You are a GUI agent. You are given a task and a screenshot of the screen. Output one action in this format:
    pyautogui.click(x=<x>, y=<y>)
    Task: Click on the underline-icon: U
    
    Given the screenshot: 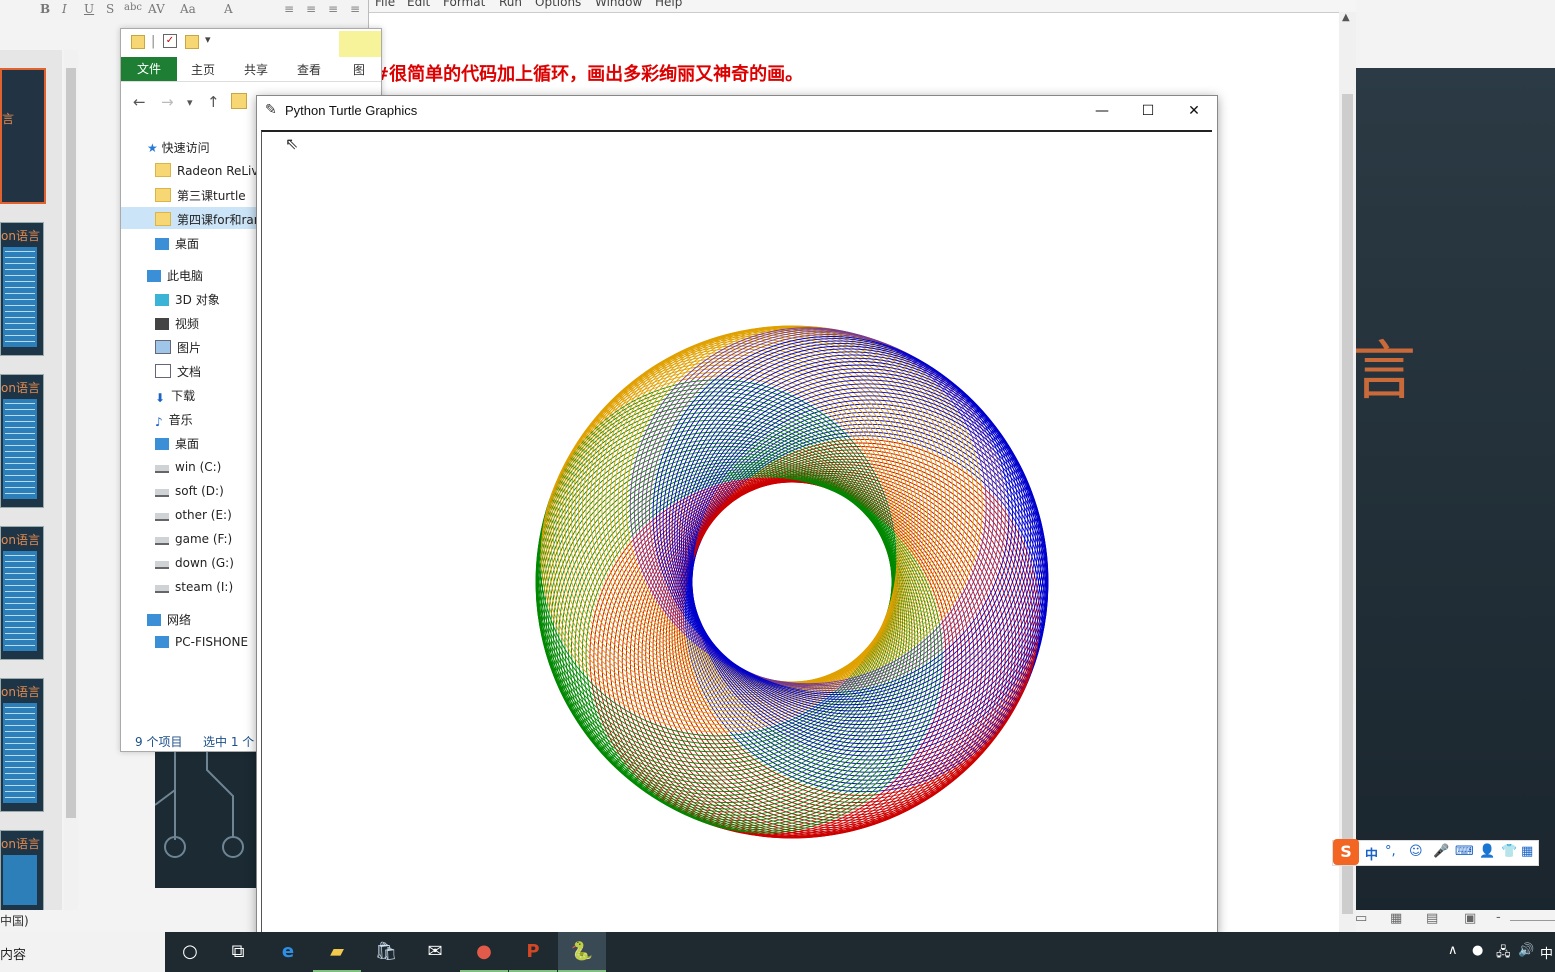 What is the action you would take?
    pyautogui.click(x=89, y=9)
    